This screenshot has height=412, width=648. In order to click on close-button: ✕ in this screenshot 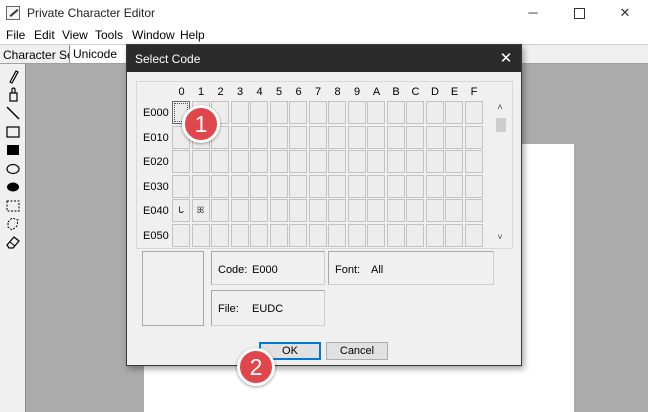, I will do `click(625, 13)`.